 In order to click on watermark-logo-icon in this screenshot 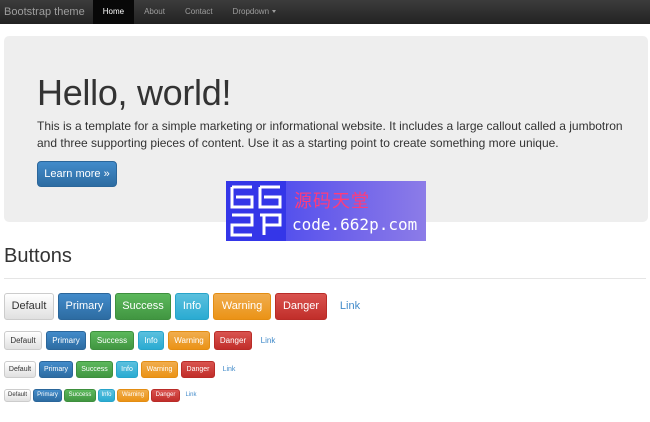, I will do `click(256, 211)`.